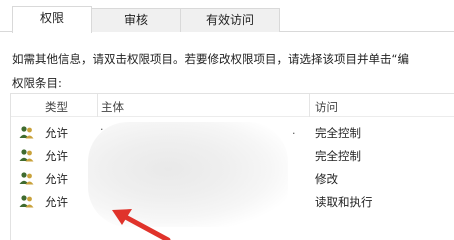 The height and width of the screenshot is (240, 454). Describe the element at coordinates (344, 202) in the screenshot. I see `row-access: 读取和执行` at that location.